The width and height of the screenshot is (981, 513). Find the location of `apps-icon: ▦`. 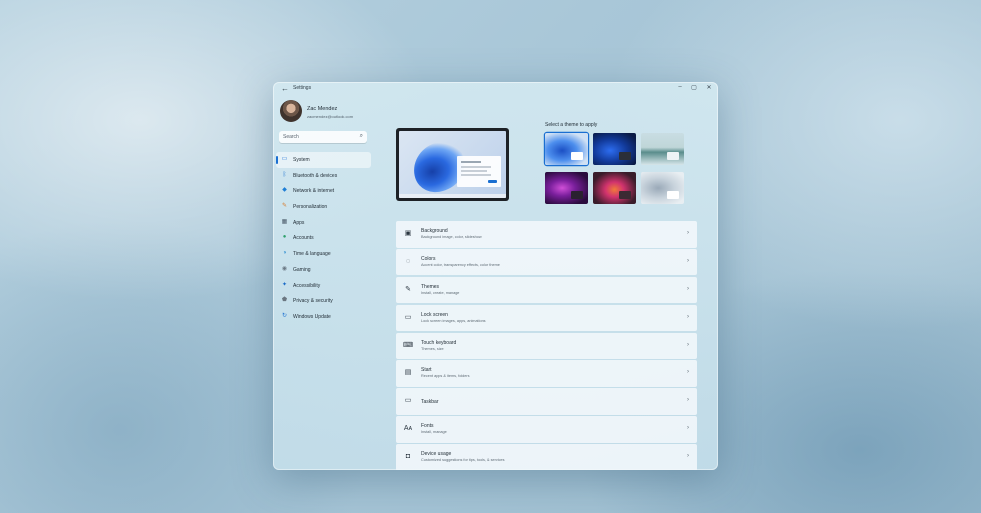

apps-icon: ▦ is located at coordinates (284, 221).